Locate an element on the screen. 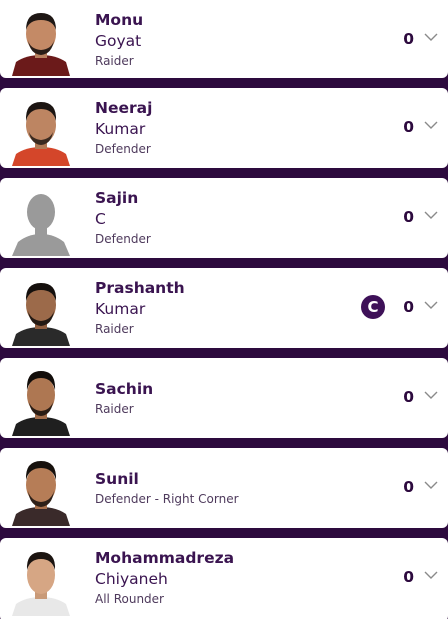  player-first-name: Prashanth is located at coordinates (140, 288).